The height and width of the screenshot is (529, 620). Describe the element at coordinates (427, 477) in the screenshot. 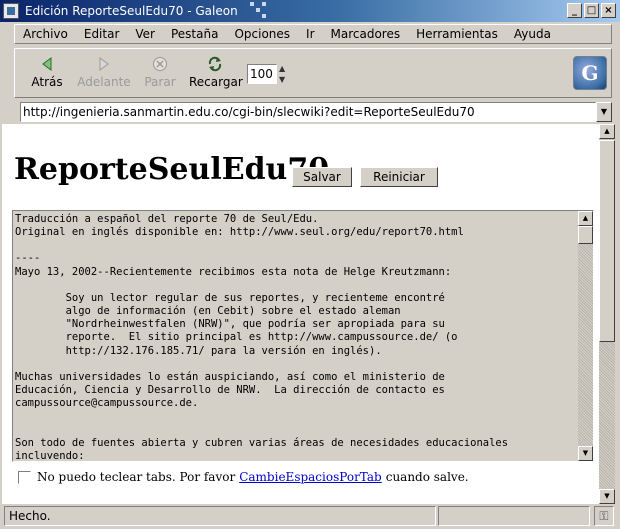

I see `tabs-note-after: cuando salve.` at that location.